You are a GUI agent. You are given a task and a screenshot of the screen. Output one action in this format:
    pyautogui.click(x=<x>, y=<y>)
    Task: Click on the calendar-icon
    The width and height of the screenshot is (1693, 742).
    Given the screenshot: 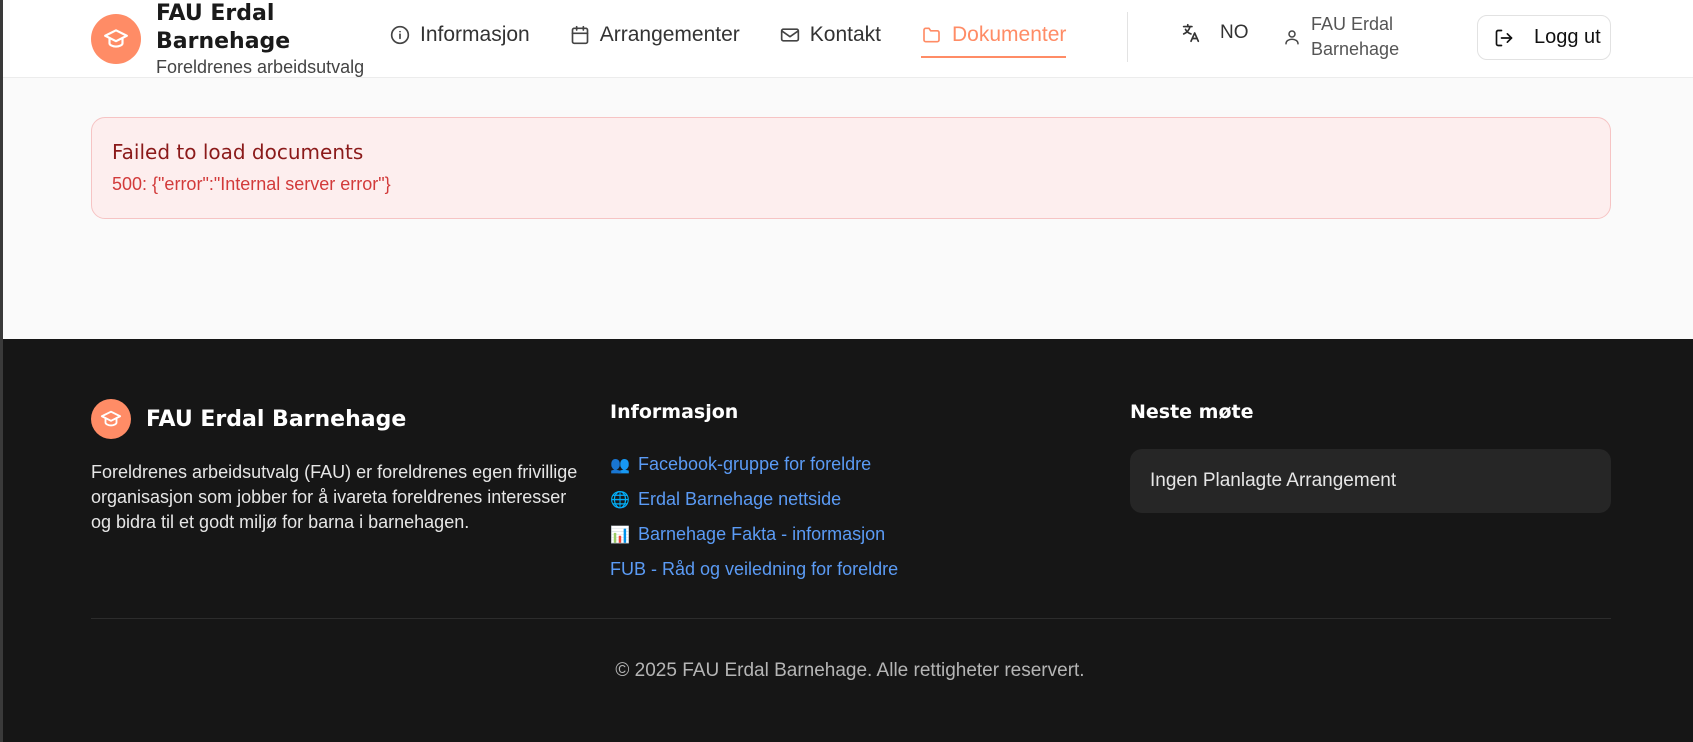 What is the action you would take?
    pyautogui.click(x=580, y=35)
    